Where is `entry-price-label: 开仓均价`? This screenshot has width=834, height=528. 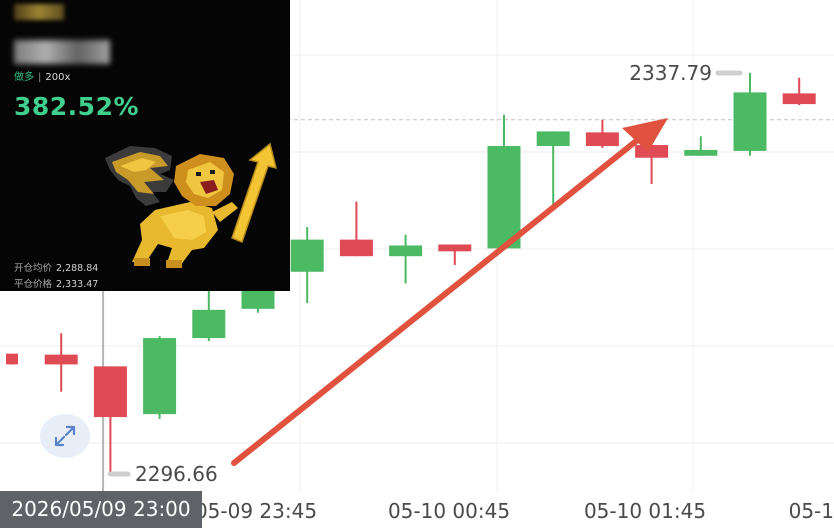
entry-price-label: 开仓均价 is located at coordinates (33, 268).